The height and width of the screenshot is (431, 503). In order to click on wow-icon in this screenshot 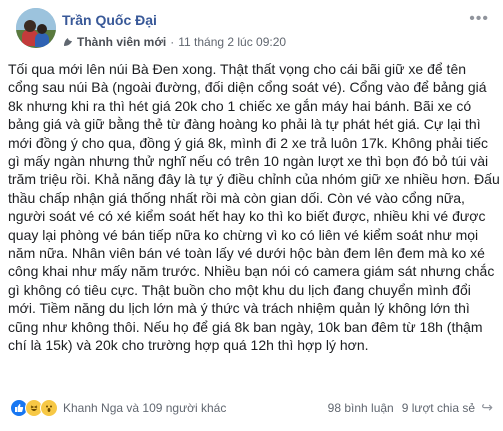, I will do `click(49, 408)`.